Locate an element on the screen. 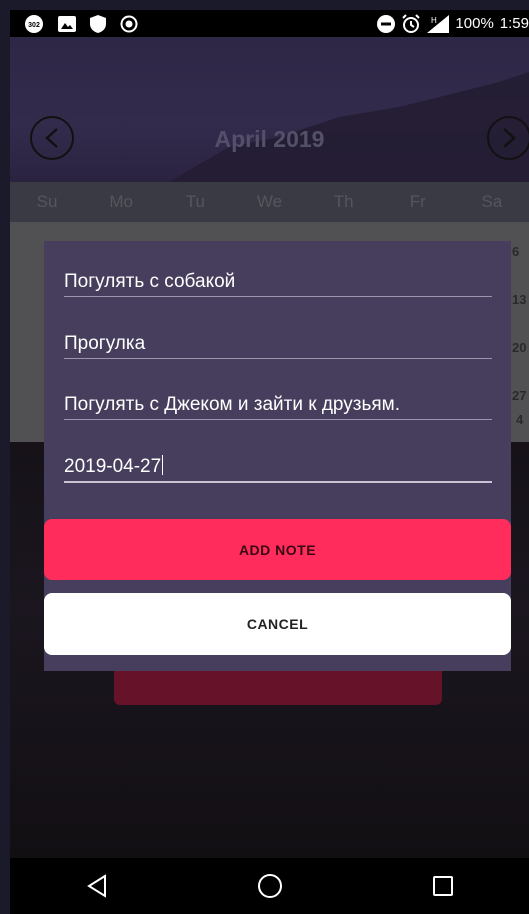 The height and width of the screenshot is (914, 529). calendar-day: 27 is located at coordinates (519, 395).